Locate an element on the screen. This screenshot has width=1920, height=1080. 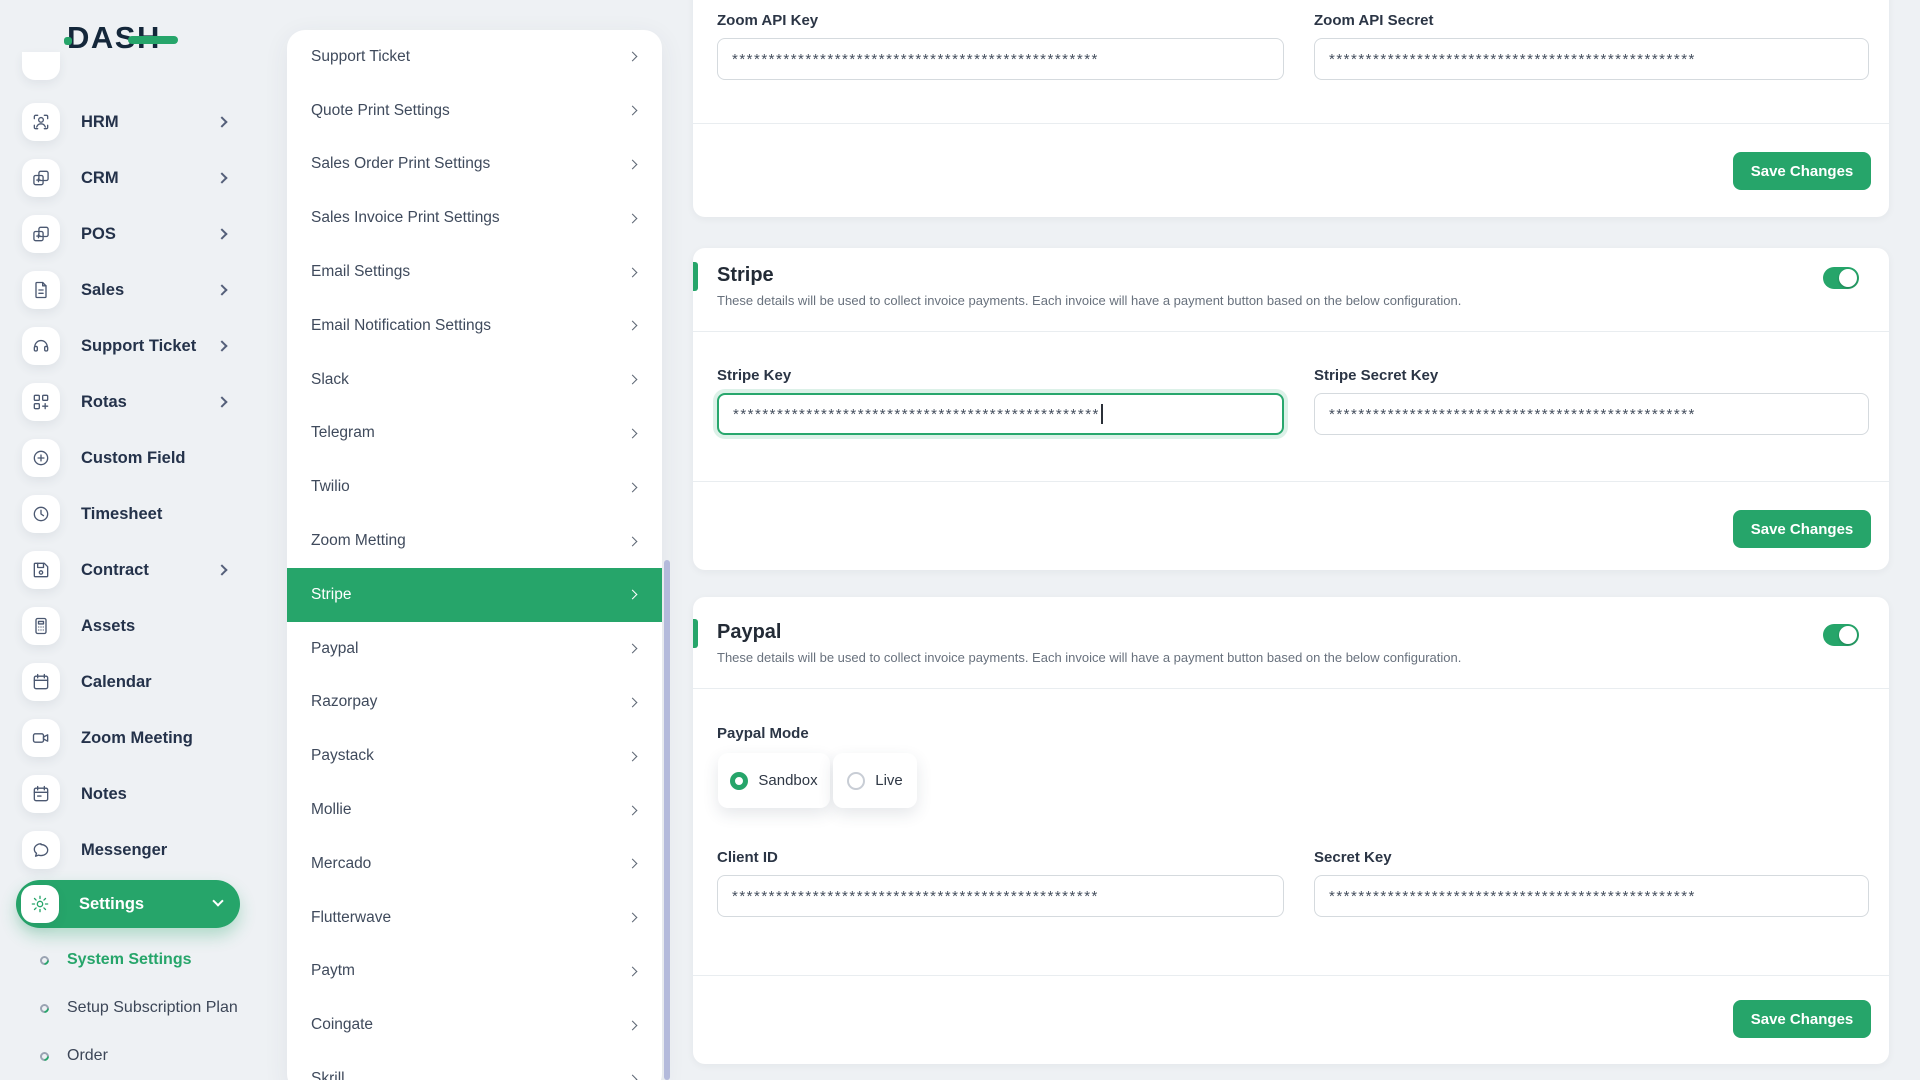
sidebar-item-custom-field: Custom Field is located at coordinates (128, 458).